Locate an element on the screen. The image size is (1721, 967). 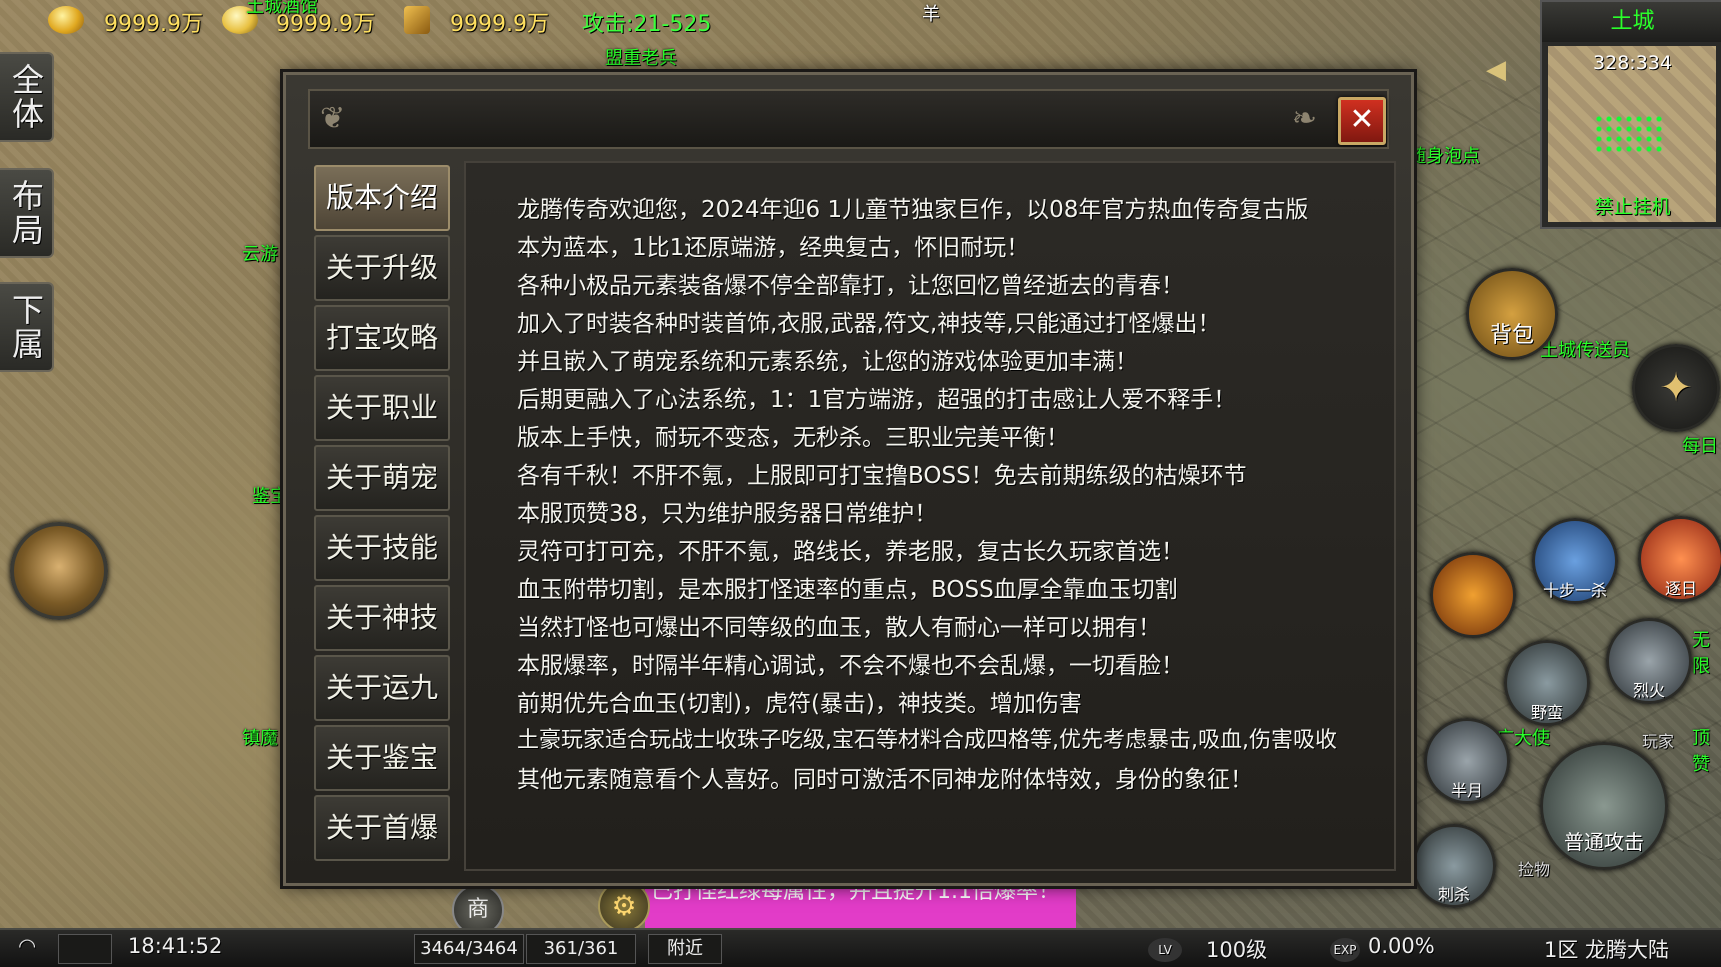
all-channel-button: 全体 is located at coordinates (27, 97).